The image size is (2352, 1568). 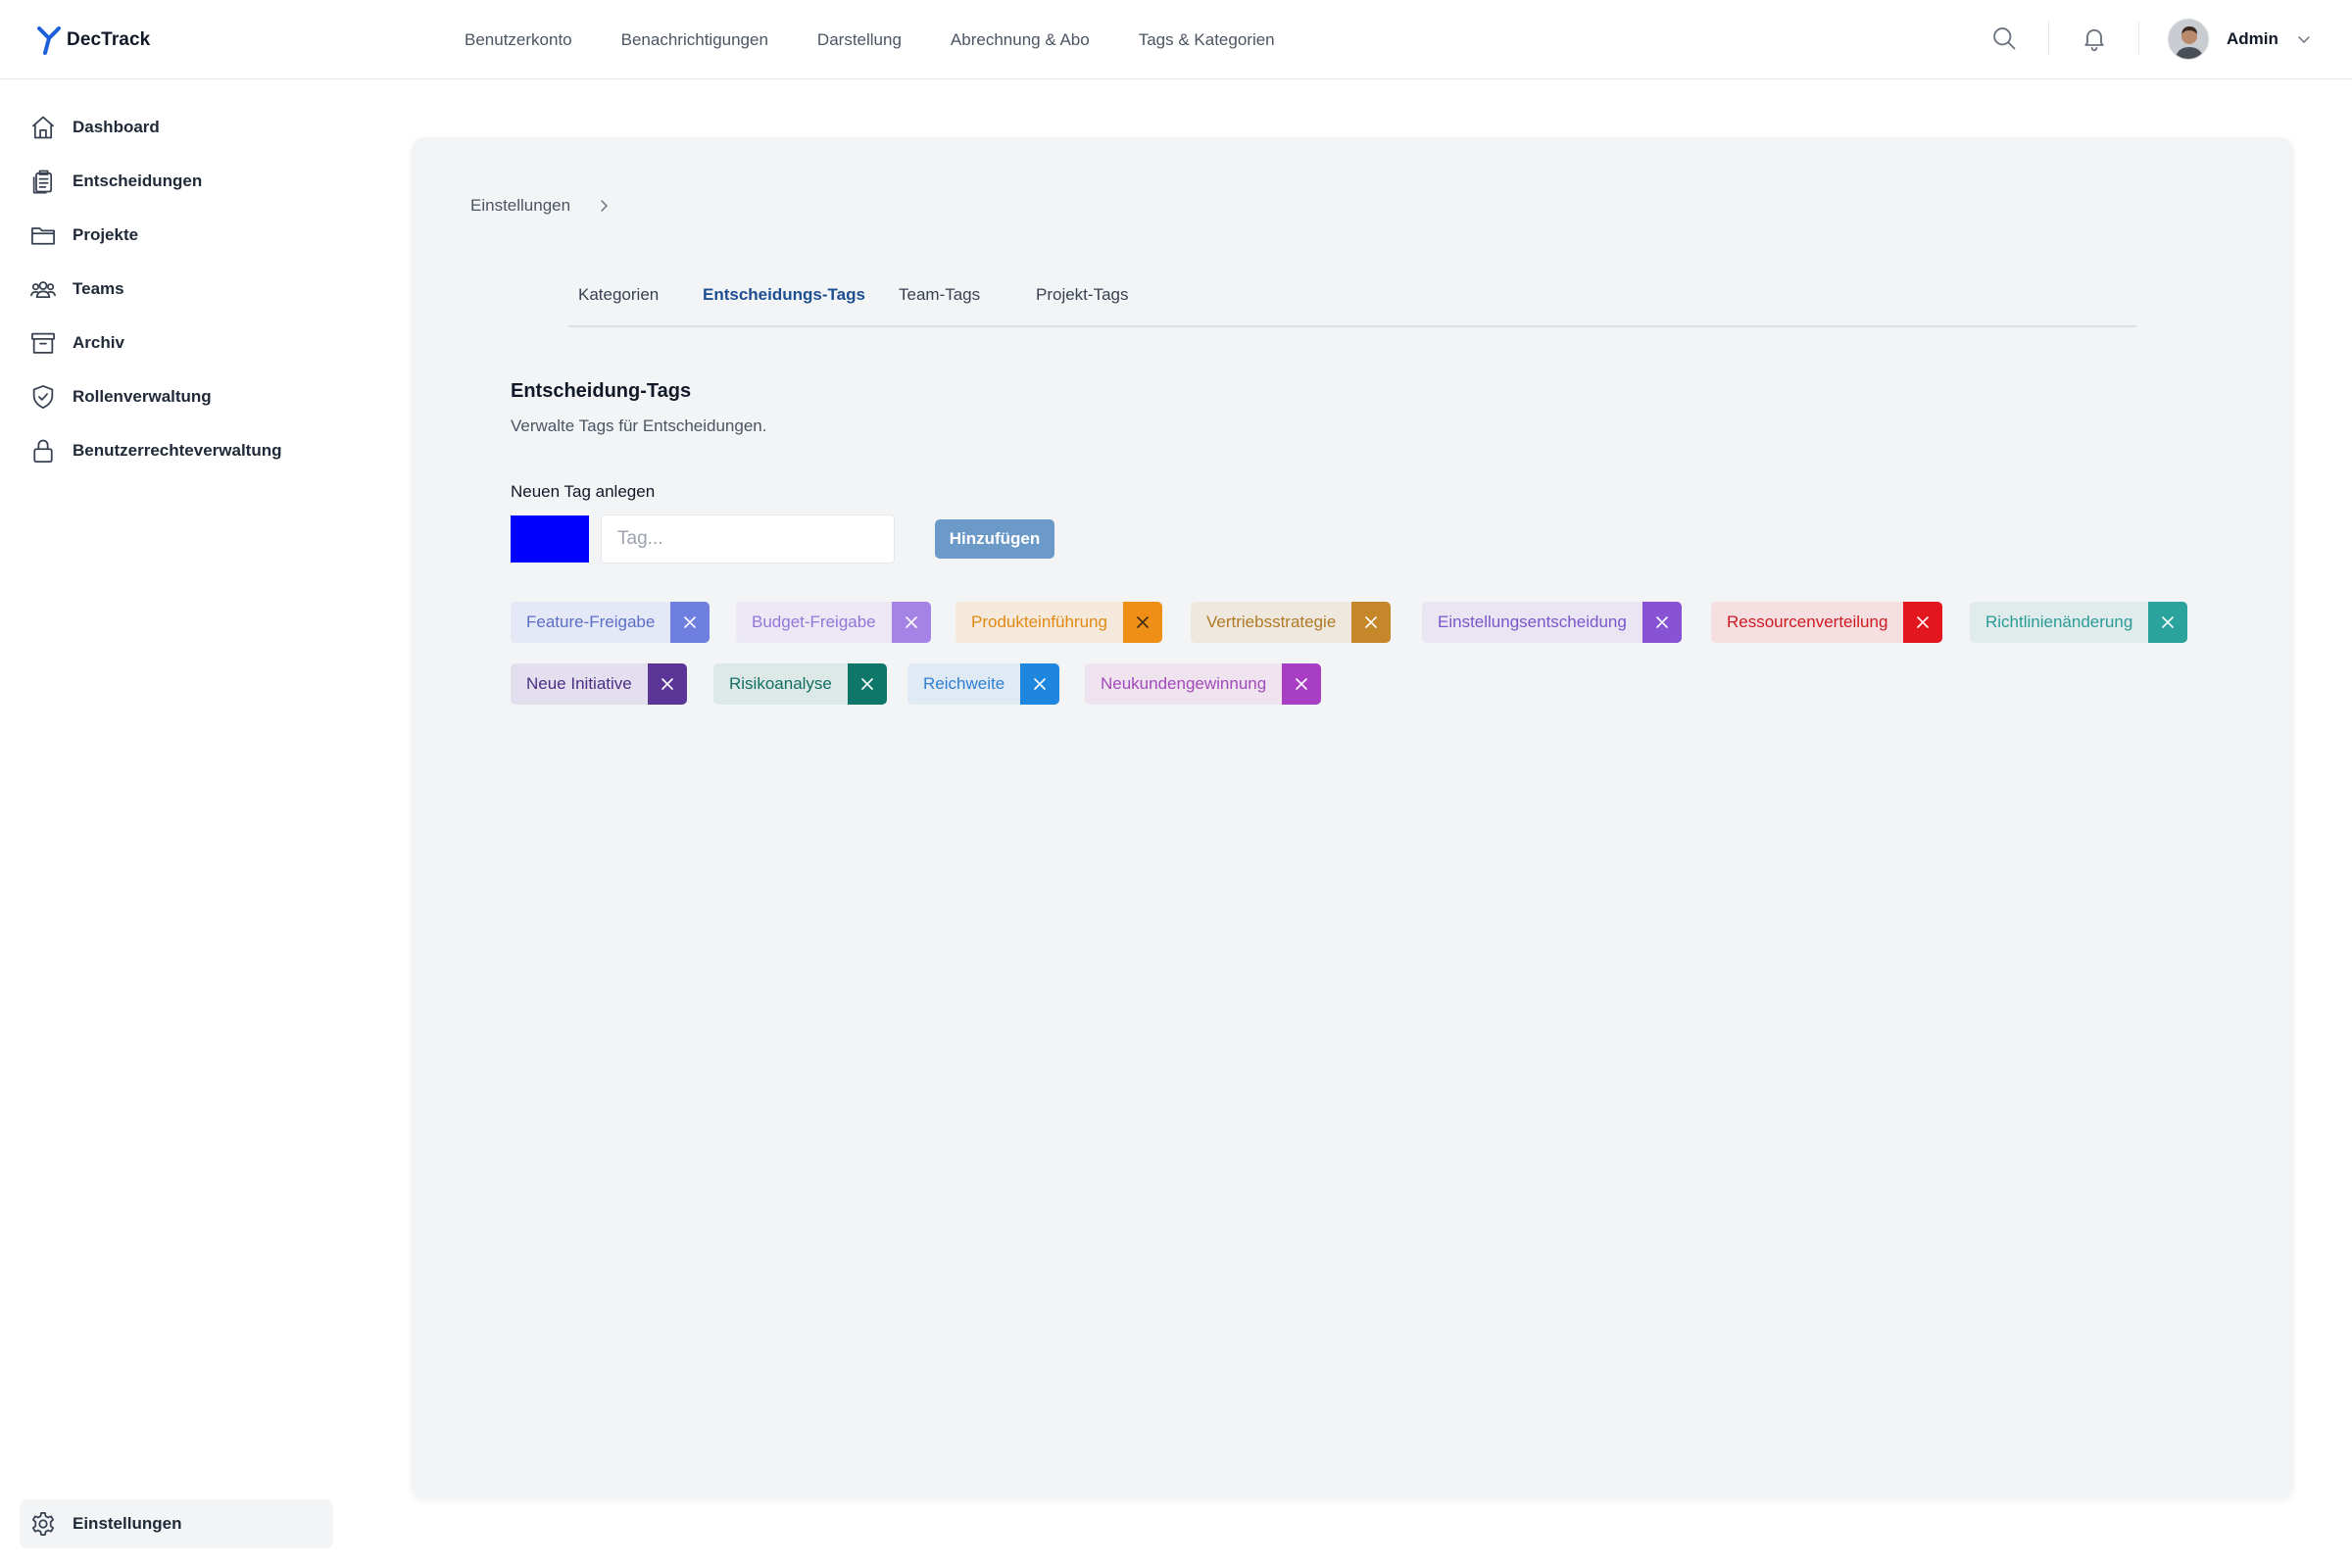 What do you see at coordinates (520, 206) in the screenshot?
I see `breadcrumb-einstellungen: Einstellungen` at bounding box center [520, 206].